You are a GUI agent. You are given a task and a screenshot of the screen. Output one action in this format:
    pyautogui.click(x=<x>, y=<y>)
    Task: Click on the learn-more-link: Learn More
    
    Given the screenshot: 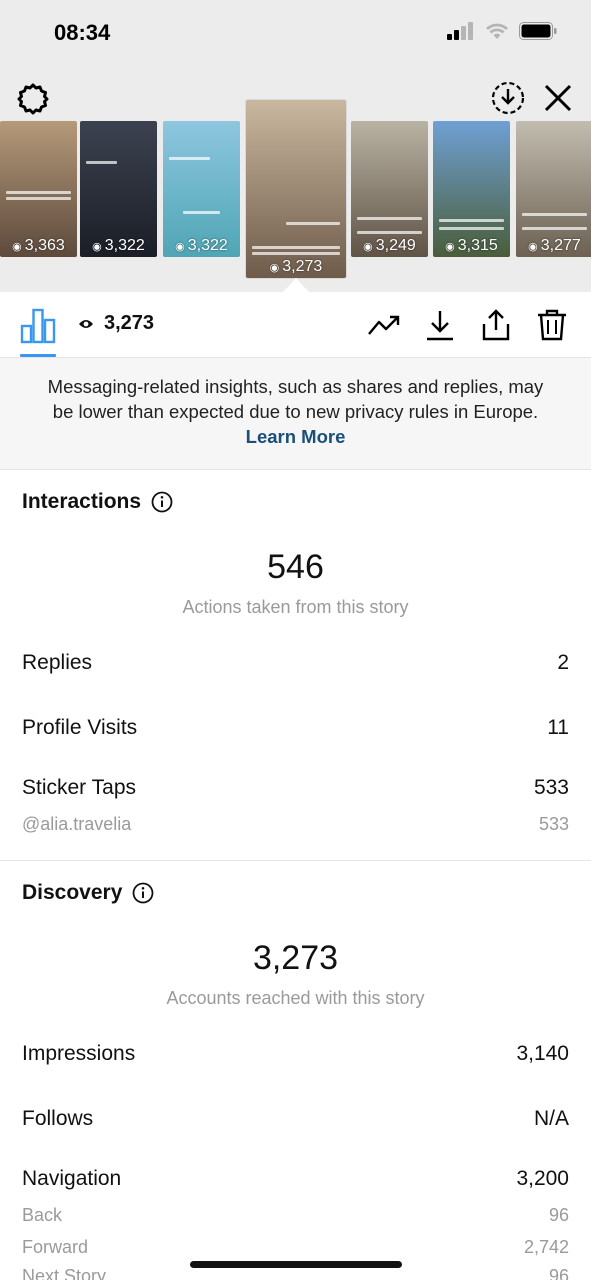 What is the action you would take?
    pyautogui.click(x=296, y=436)
    